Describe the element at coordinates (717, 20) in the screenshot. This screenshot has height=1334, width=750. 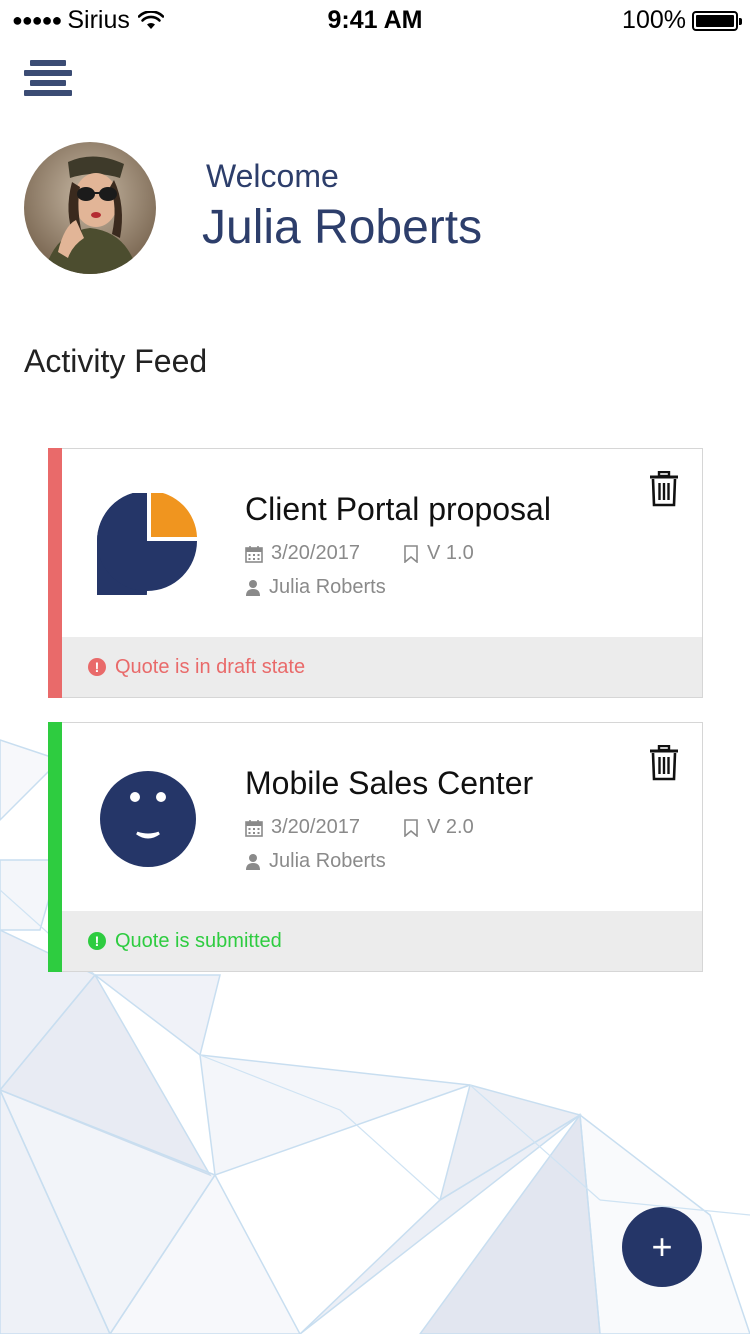
I see `battery-icon` at that location.